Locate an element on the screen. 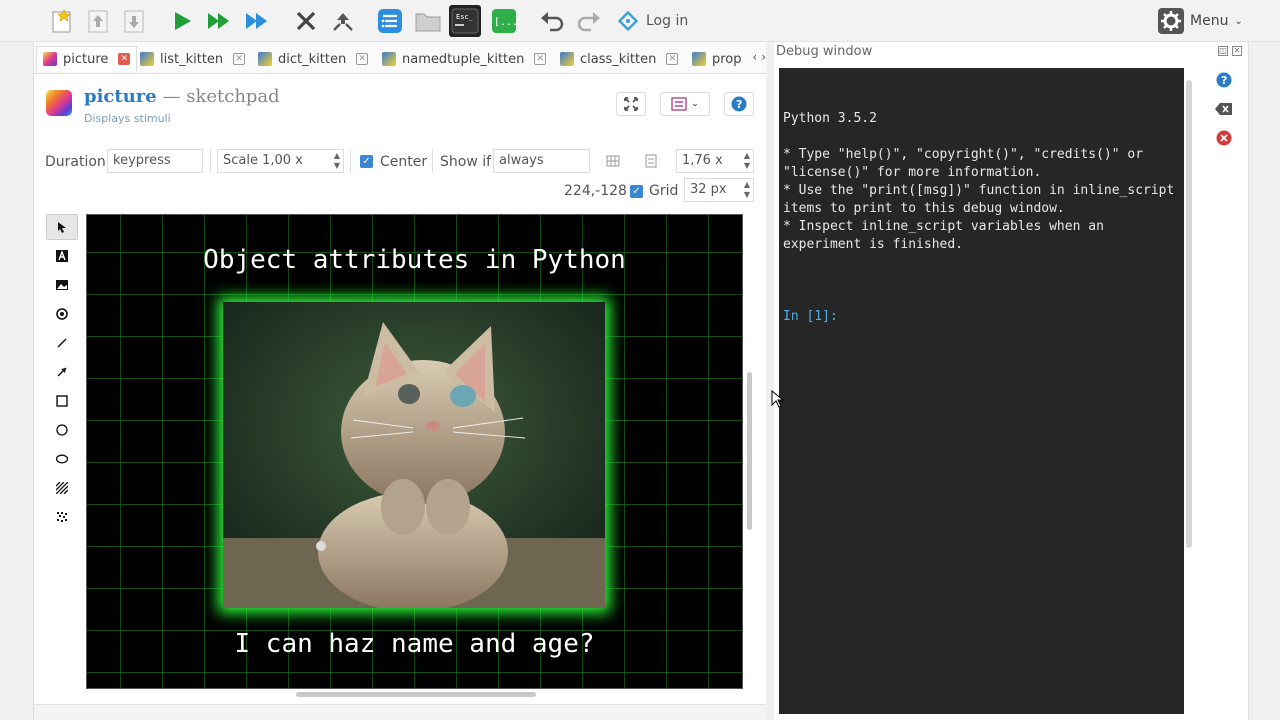 The height and width of the screenshot is (720, 1280). quick-run-button is located at coordinates (219, 21).